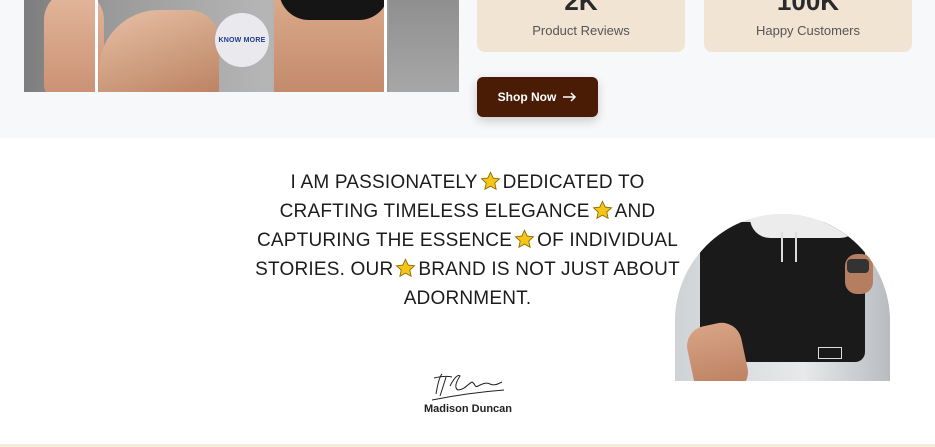 The height and width of the screenshot is (447, 935). What do you see at coordinates (549, 269) in the screenshot?
I see `quote-text: BRAND IS NOT JUST ABOUT` at bounding box center [549, 269].